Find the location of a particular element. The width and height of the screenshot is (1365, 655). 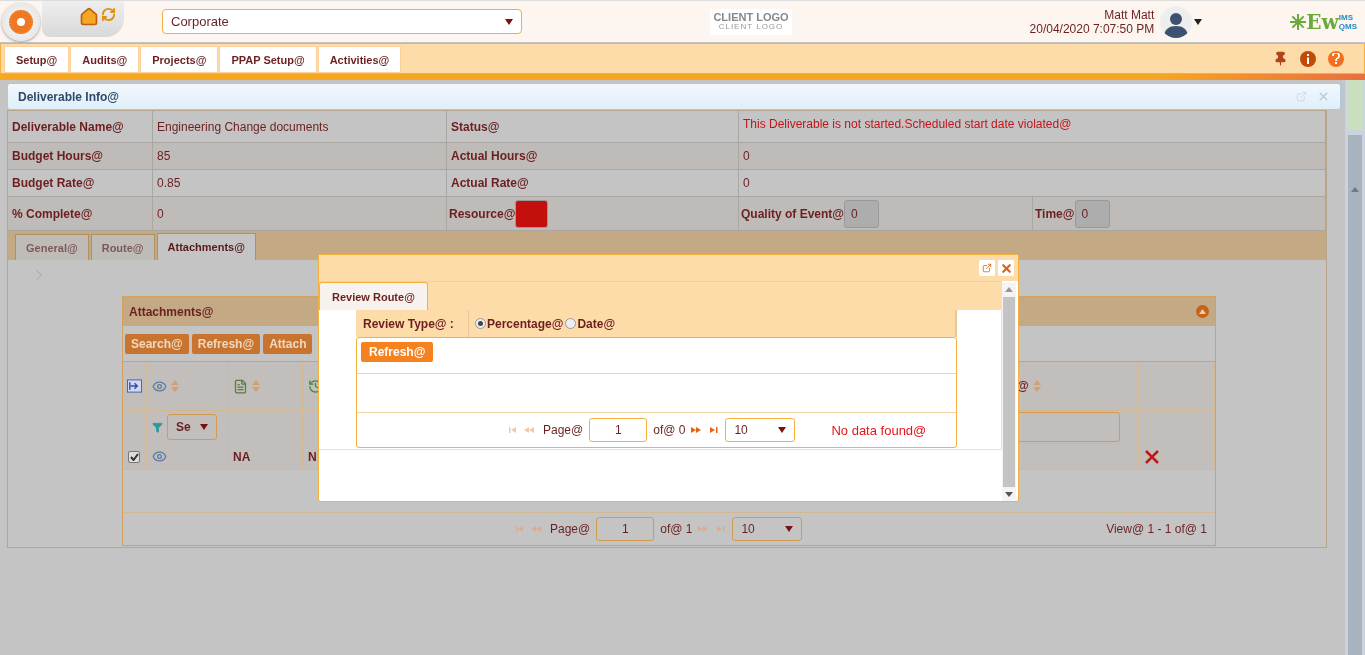

user-name: Matt Matt is located at coordinates (1129, 14).